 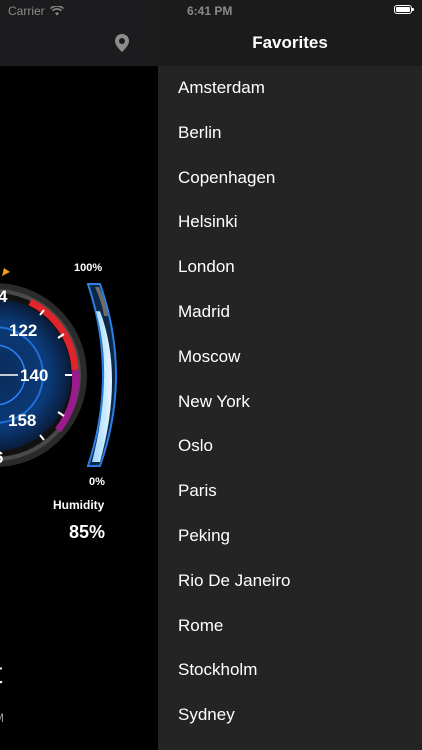 I want to click on battery-icon, so click(x=404, y=9).